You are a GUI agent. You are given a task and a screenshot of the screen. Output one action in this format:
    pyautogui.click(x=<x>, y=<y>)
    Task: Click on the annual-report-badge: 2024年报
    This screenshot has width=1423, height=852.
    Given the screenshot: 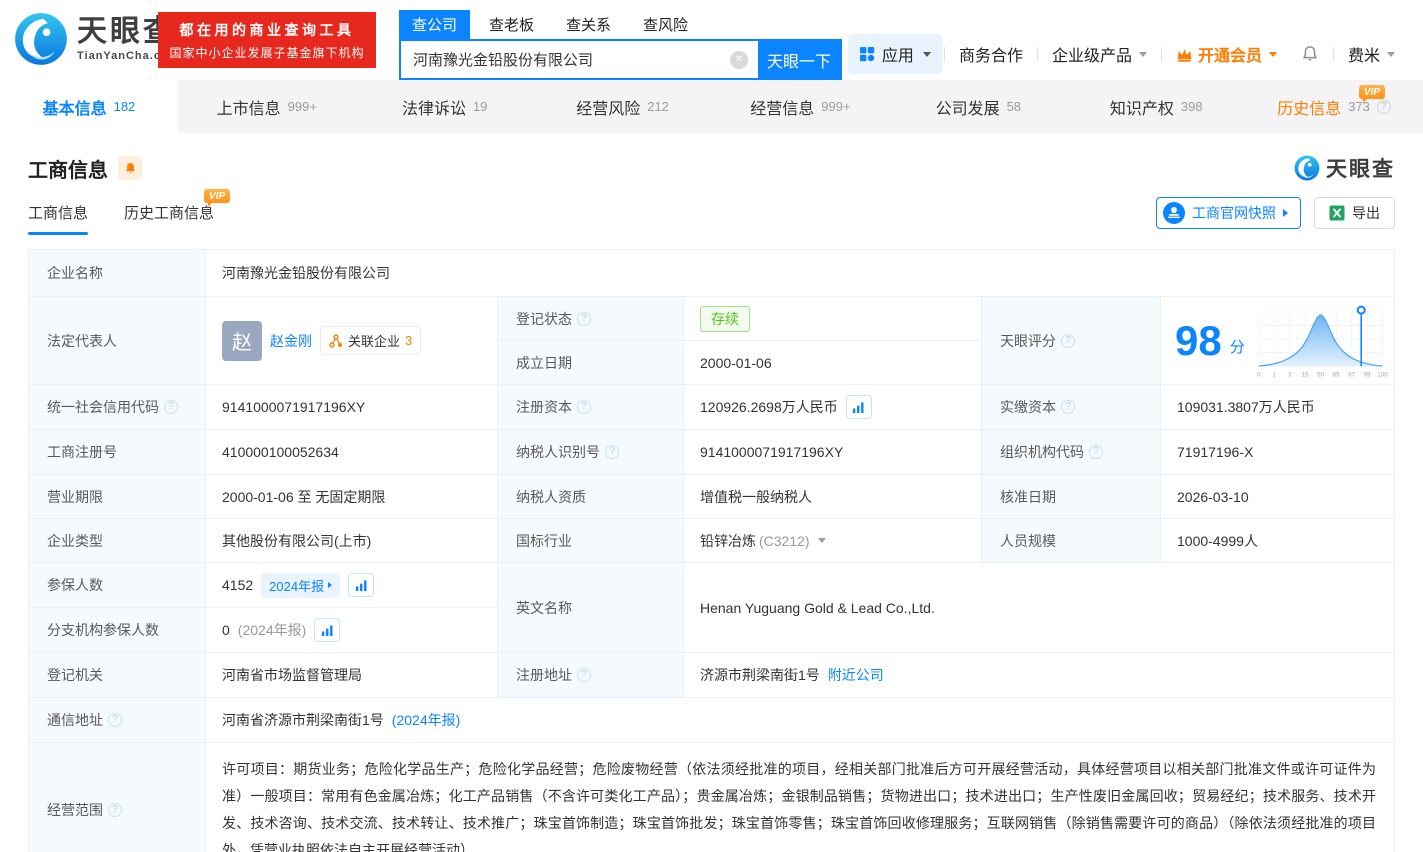 What is the action you would take?
    pyautogui.click(x=301, y=585)
    